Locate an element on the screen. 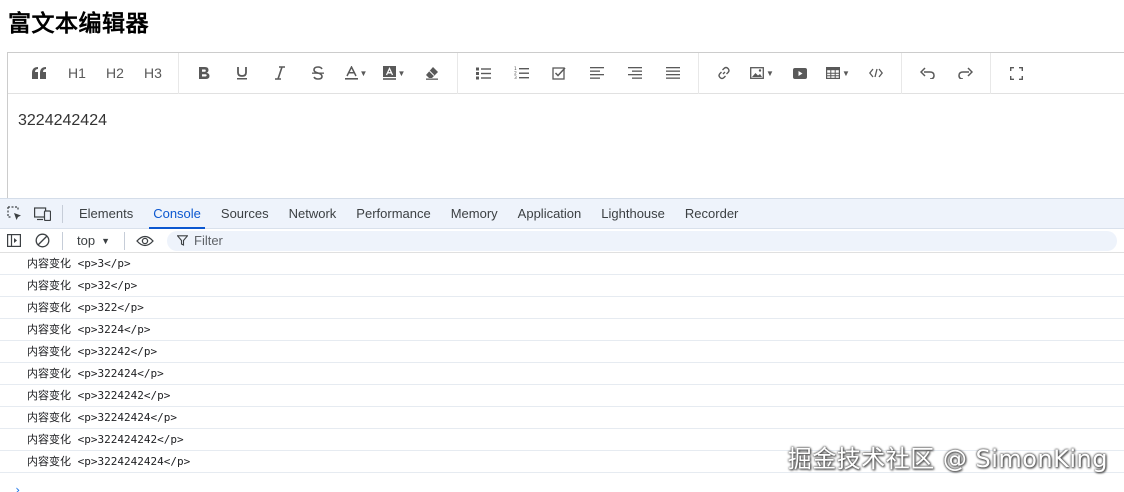  font-color-icon is located at coordinates (351, 73).